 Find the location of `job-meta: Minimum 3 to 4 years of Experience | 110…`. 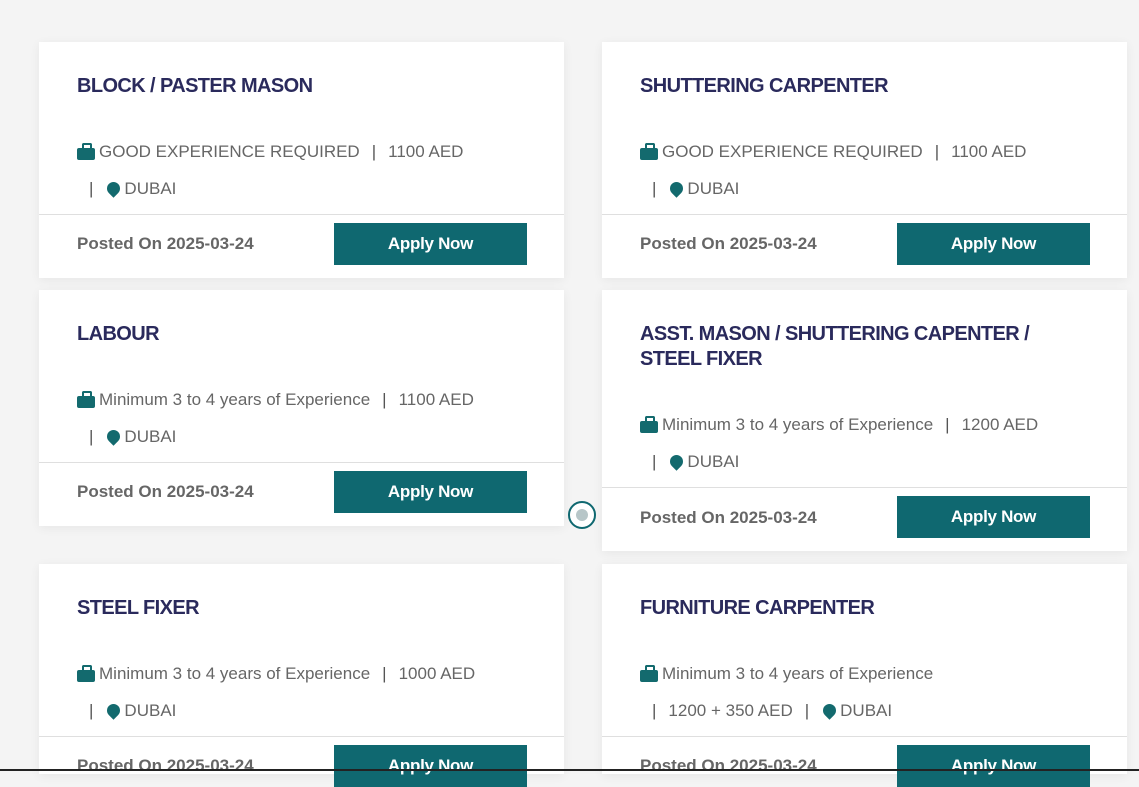

job-meta: Minimum 3 to 4 years of Experience | 110… is located at coordinates (275, 400).